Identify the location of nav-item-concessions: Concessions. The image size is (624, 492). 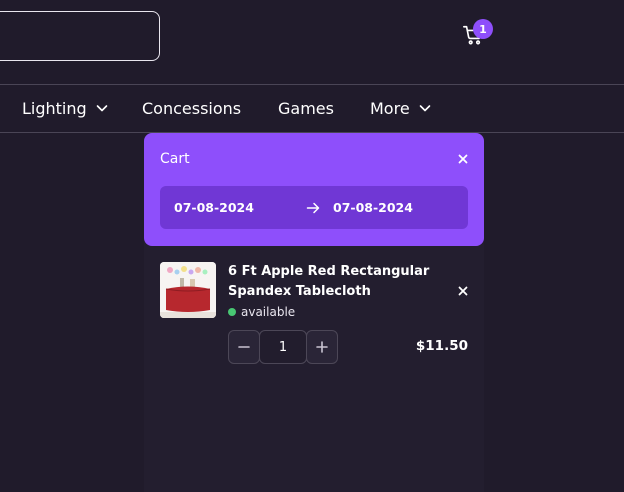
(191, 108).